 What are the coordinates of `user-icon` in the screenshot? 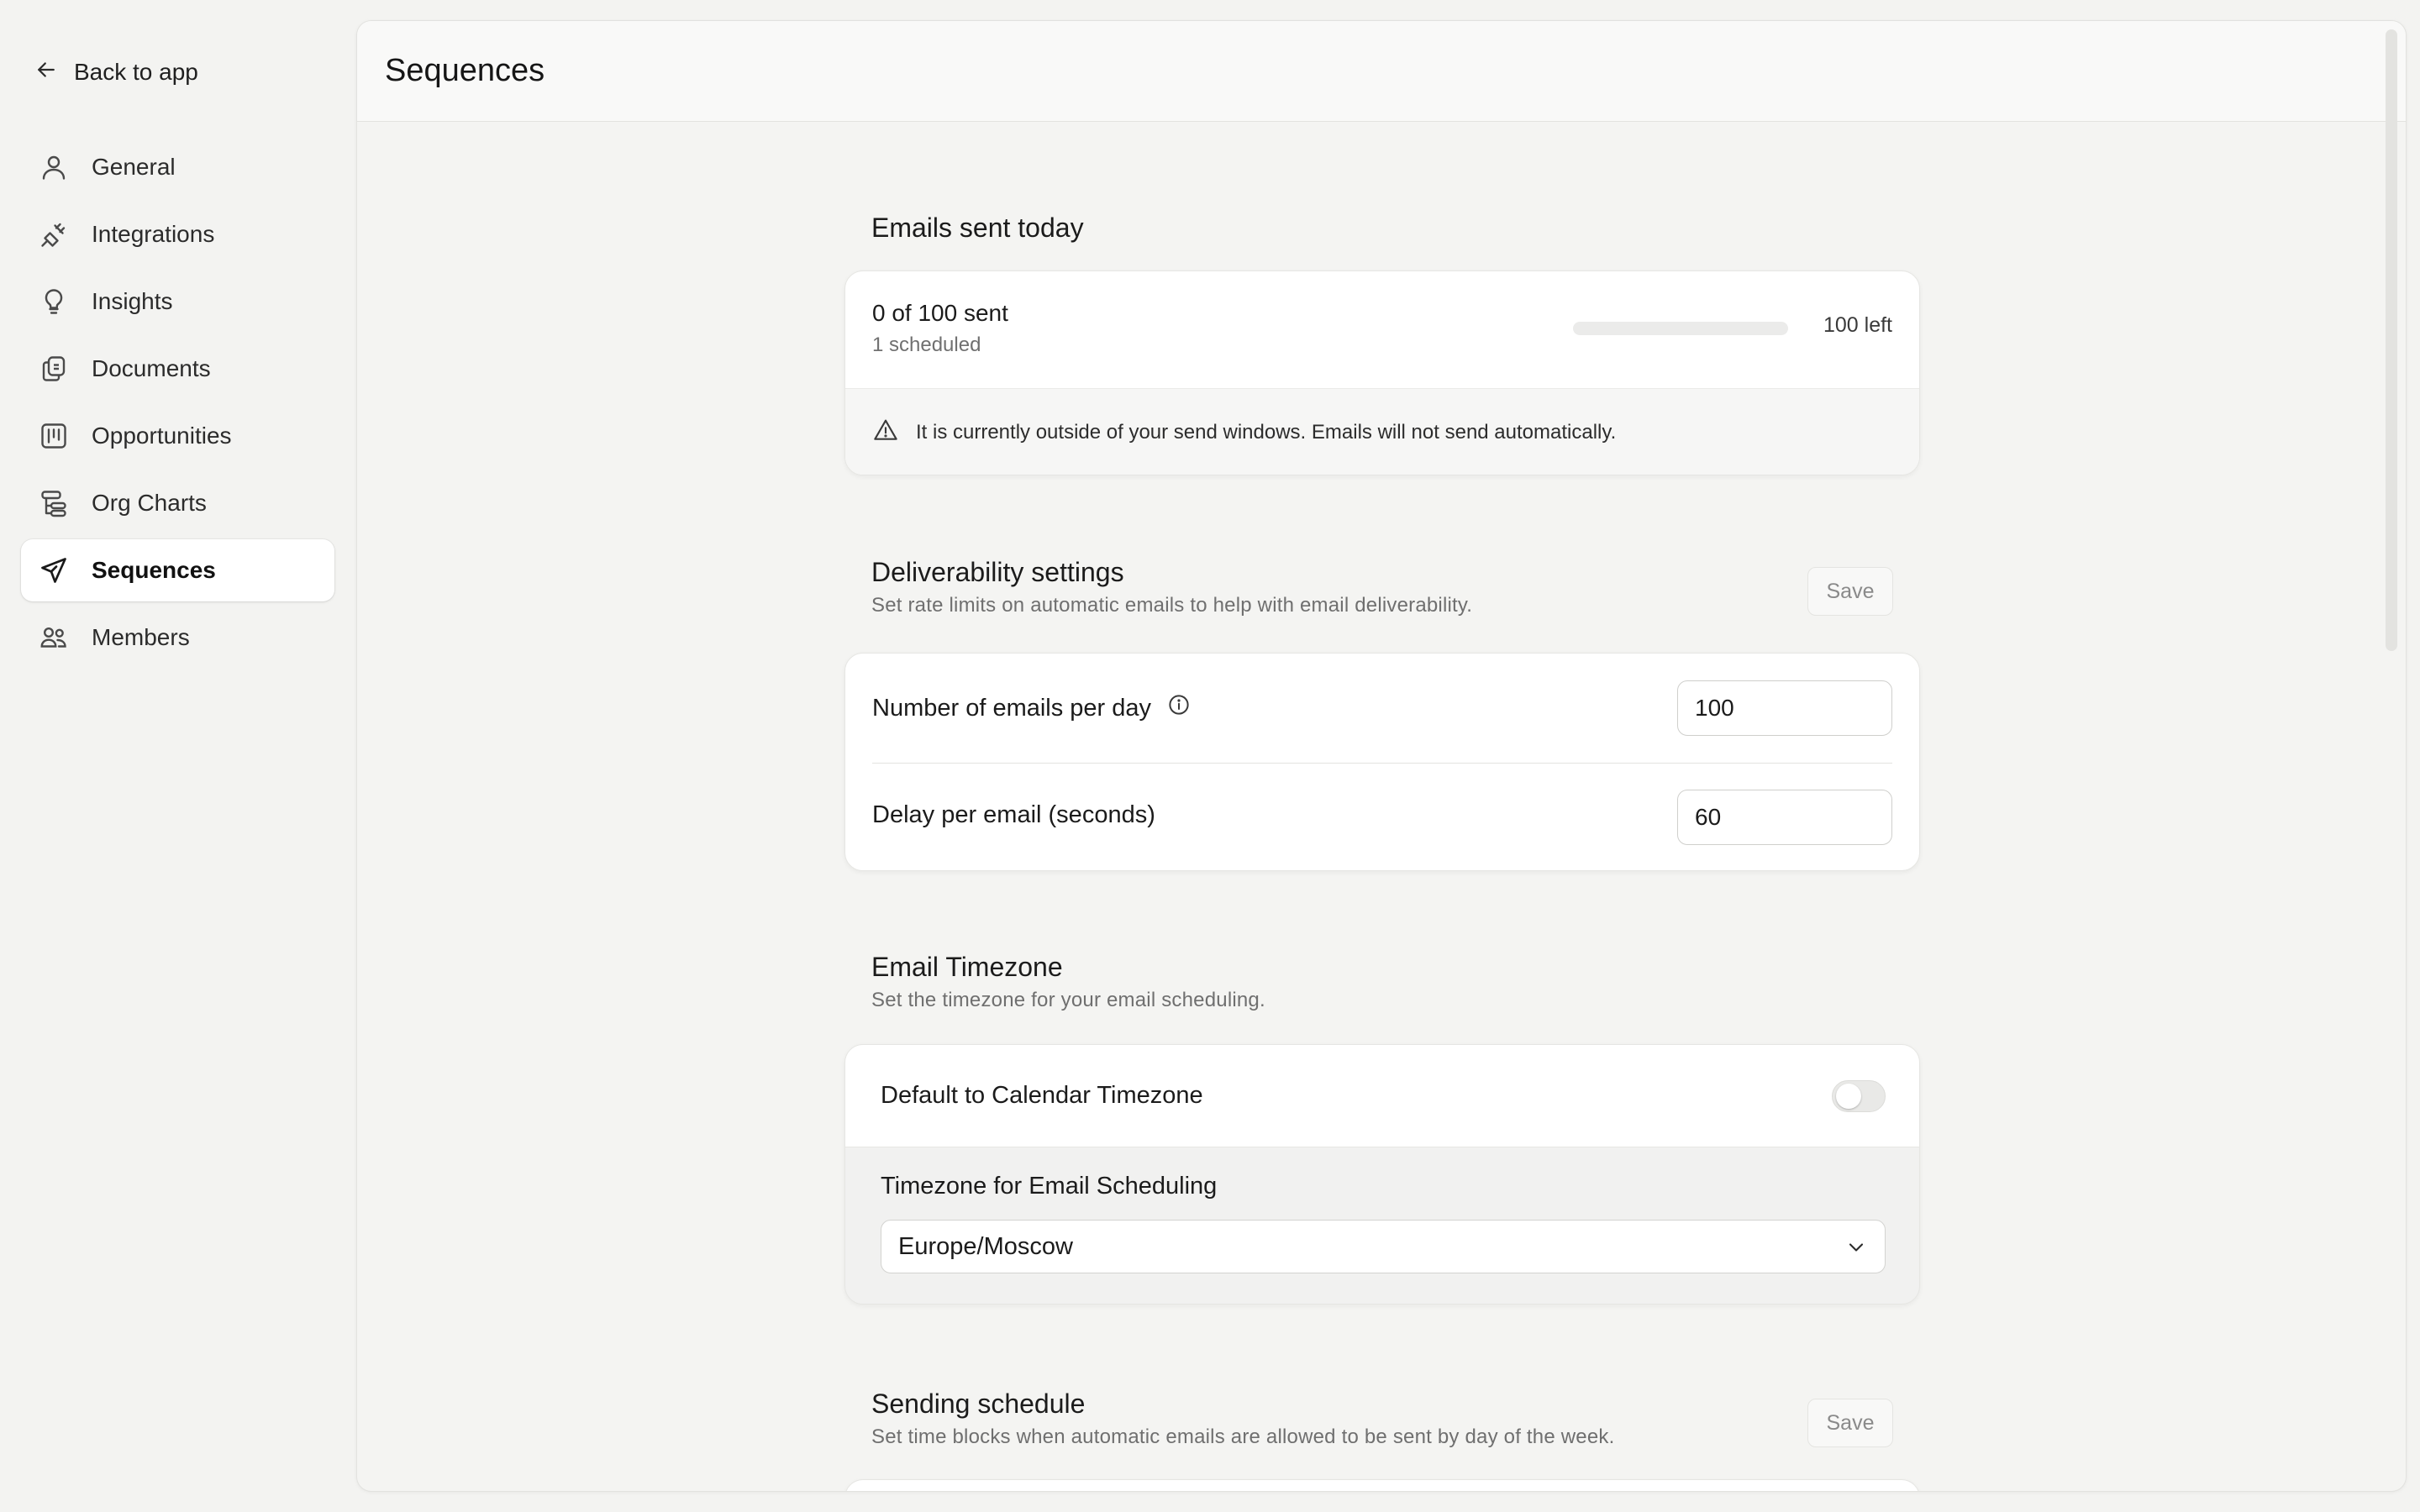 It's located at (54, 167).